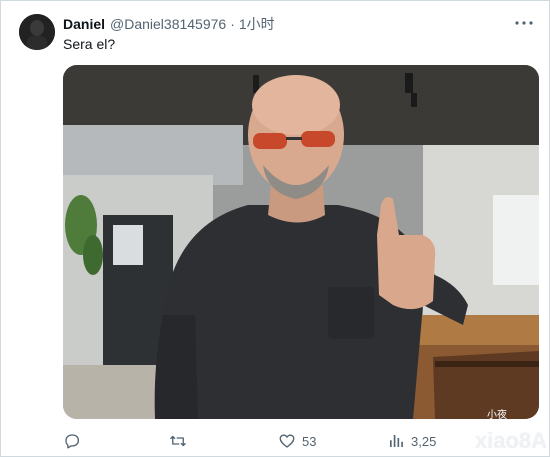 This screenshot has width=550, height=457. What do you see at coordinates (257, 24) in the screenshot?
I see `timestamp: 1小时` at bounding box center [257, 24].